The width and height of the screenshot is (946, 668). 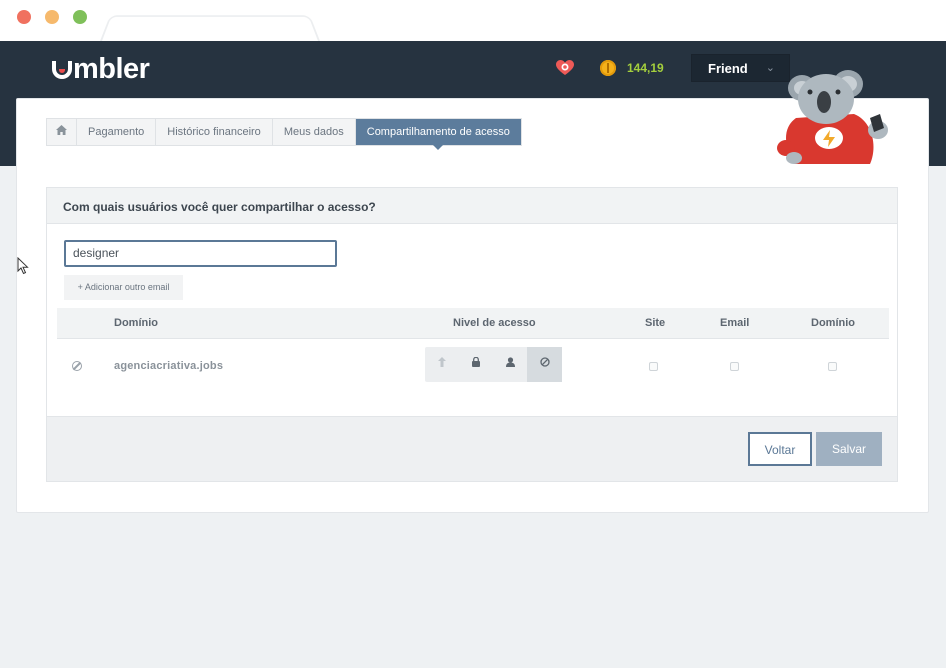 What do you see at coordinates (655, 323) in the screenshot?
I see `header-site: Site` at bounding box center [655, 323].